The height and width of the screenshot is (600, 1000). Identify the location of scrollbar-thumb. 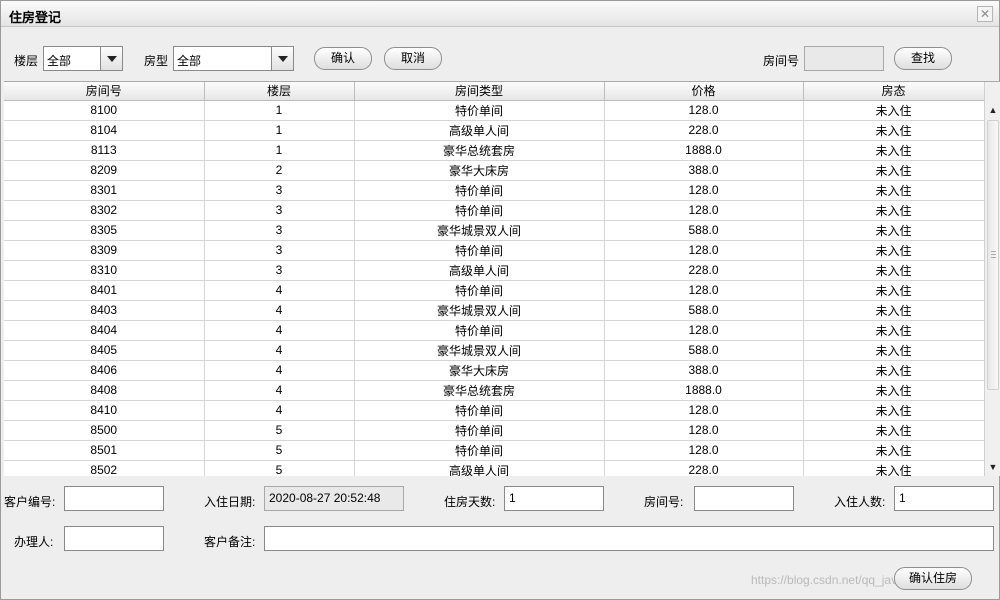
(993, 255).